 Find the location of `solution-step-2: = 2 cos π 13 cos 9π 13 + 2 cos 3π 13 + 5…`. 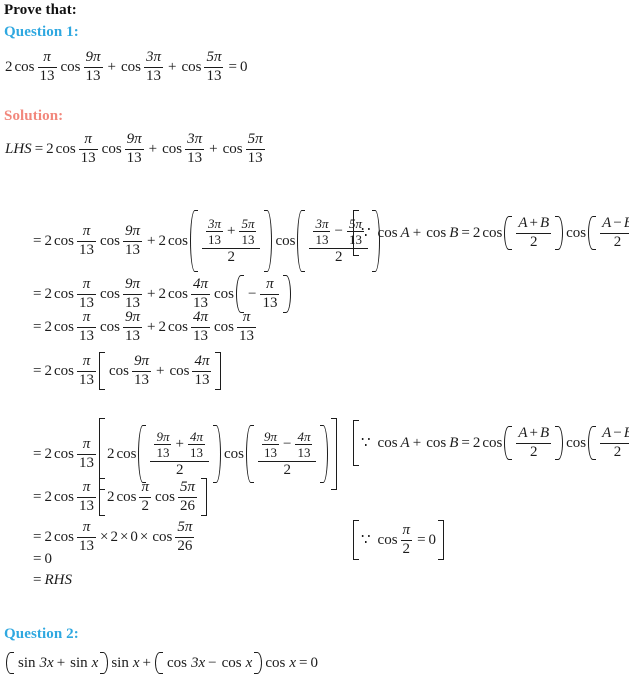

solution-step-2: = 2 cos π 13 cos 9π 13 + 2 cos 3π 13 + 5… is located at coordinates (205, 241).